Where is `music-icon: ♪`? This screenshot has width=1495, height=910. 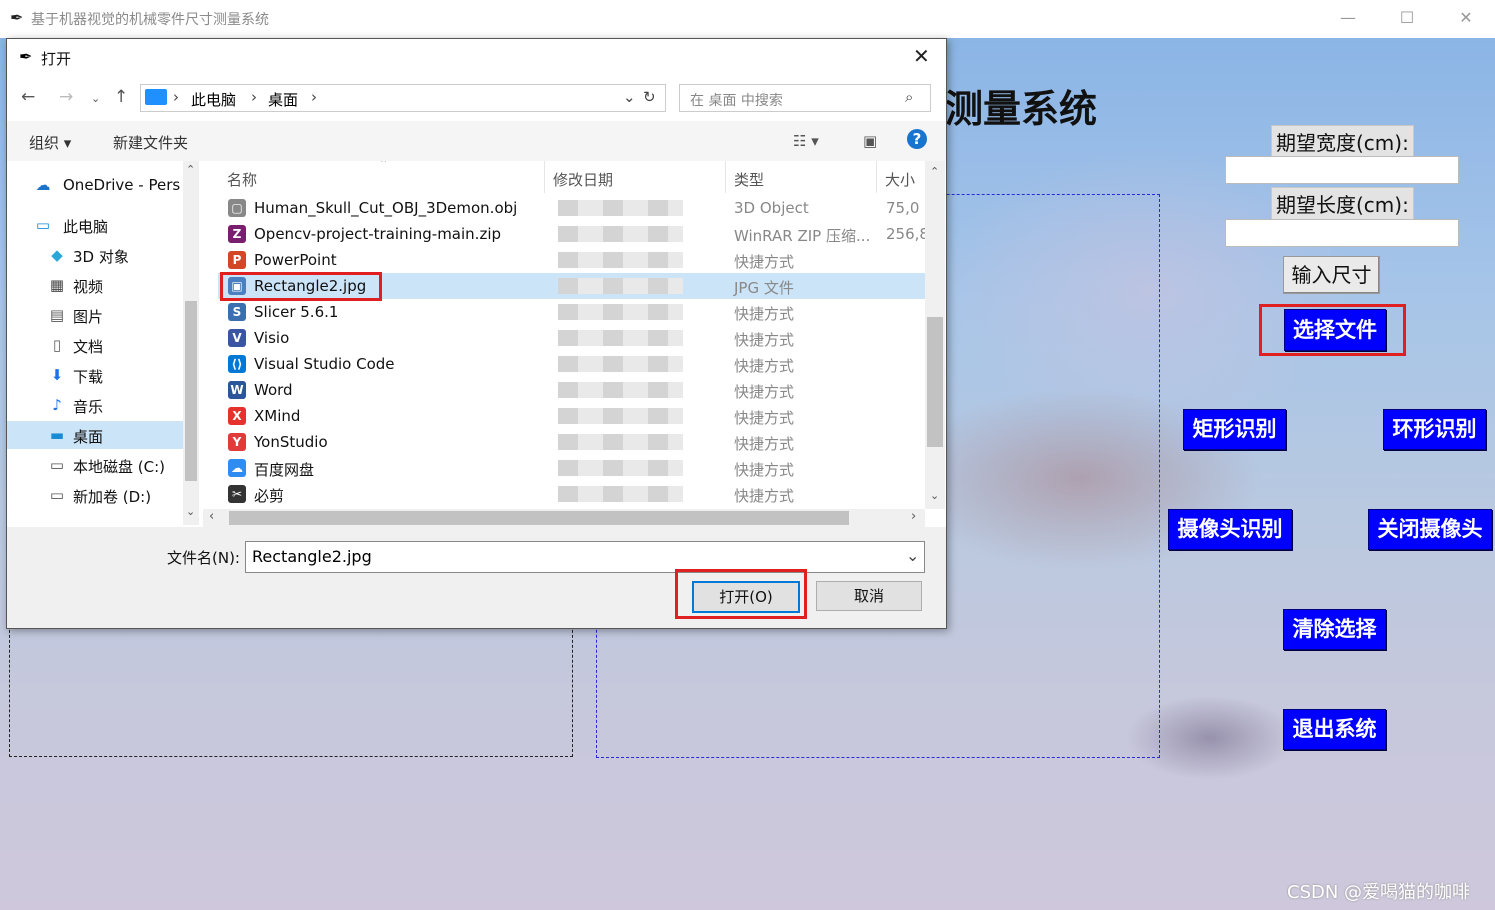
music-icon: ♪ is located at coordinates (57, 405).